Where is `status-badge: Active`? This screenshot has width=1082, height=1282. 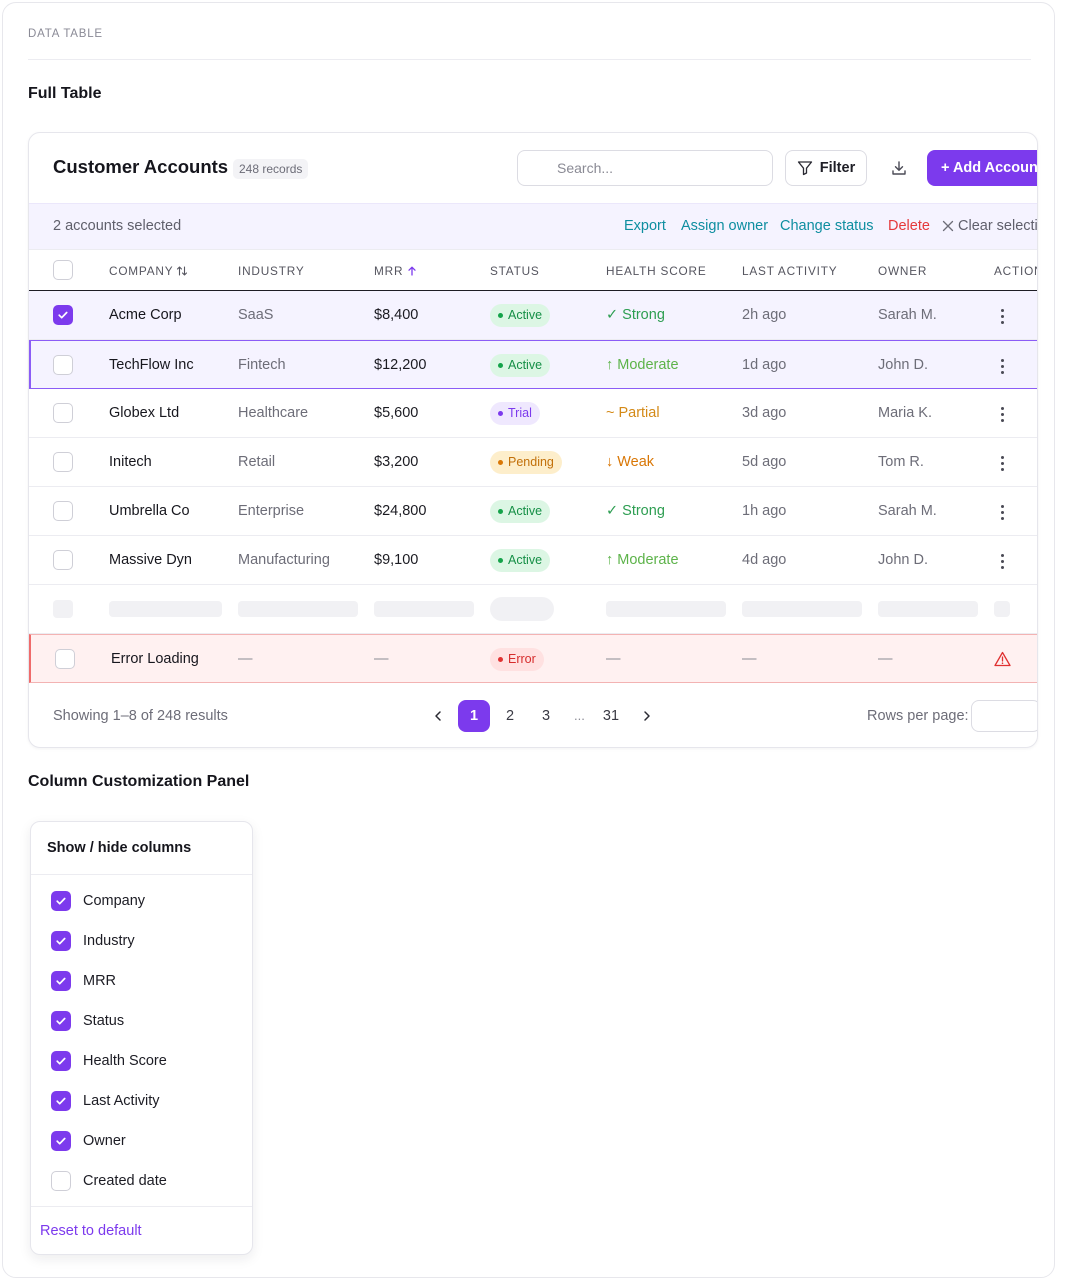
status-badge: Active is located at coordinates (520, 511).